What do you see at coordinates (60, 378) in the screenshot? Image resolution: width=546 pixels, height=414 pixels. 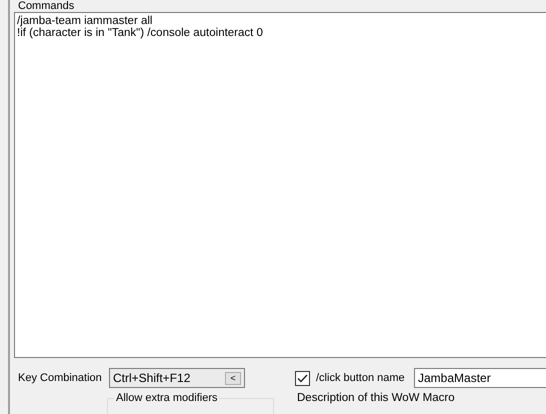 I see `key-combination-label: Key Combination` at bounding box center [60, 378].